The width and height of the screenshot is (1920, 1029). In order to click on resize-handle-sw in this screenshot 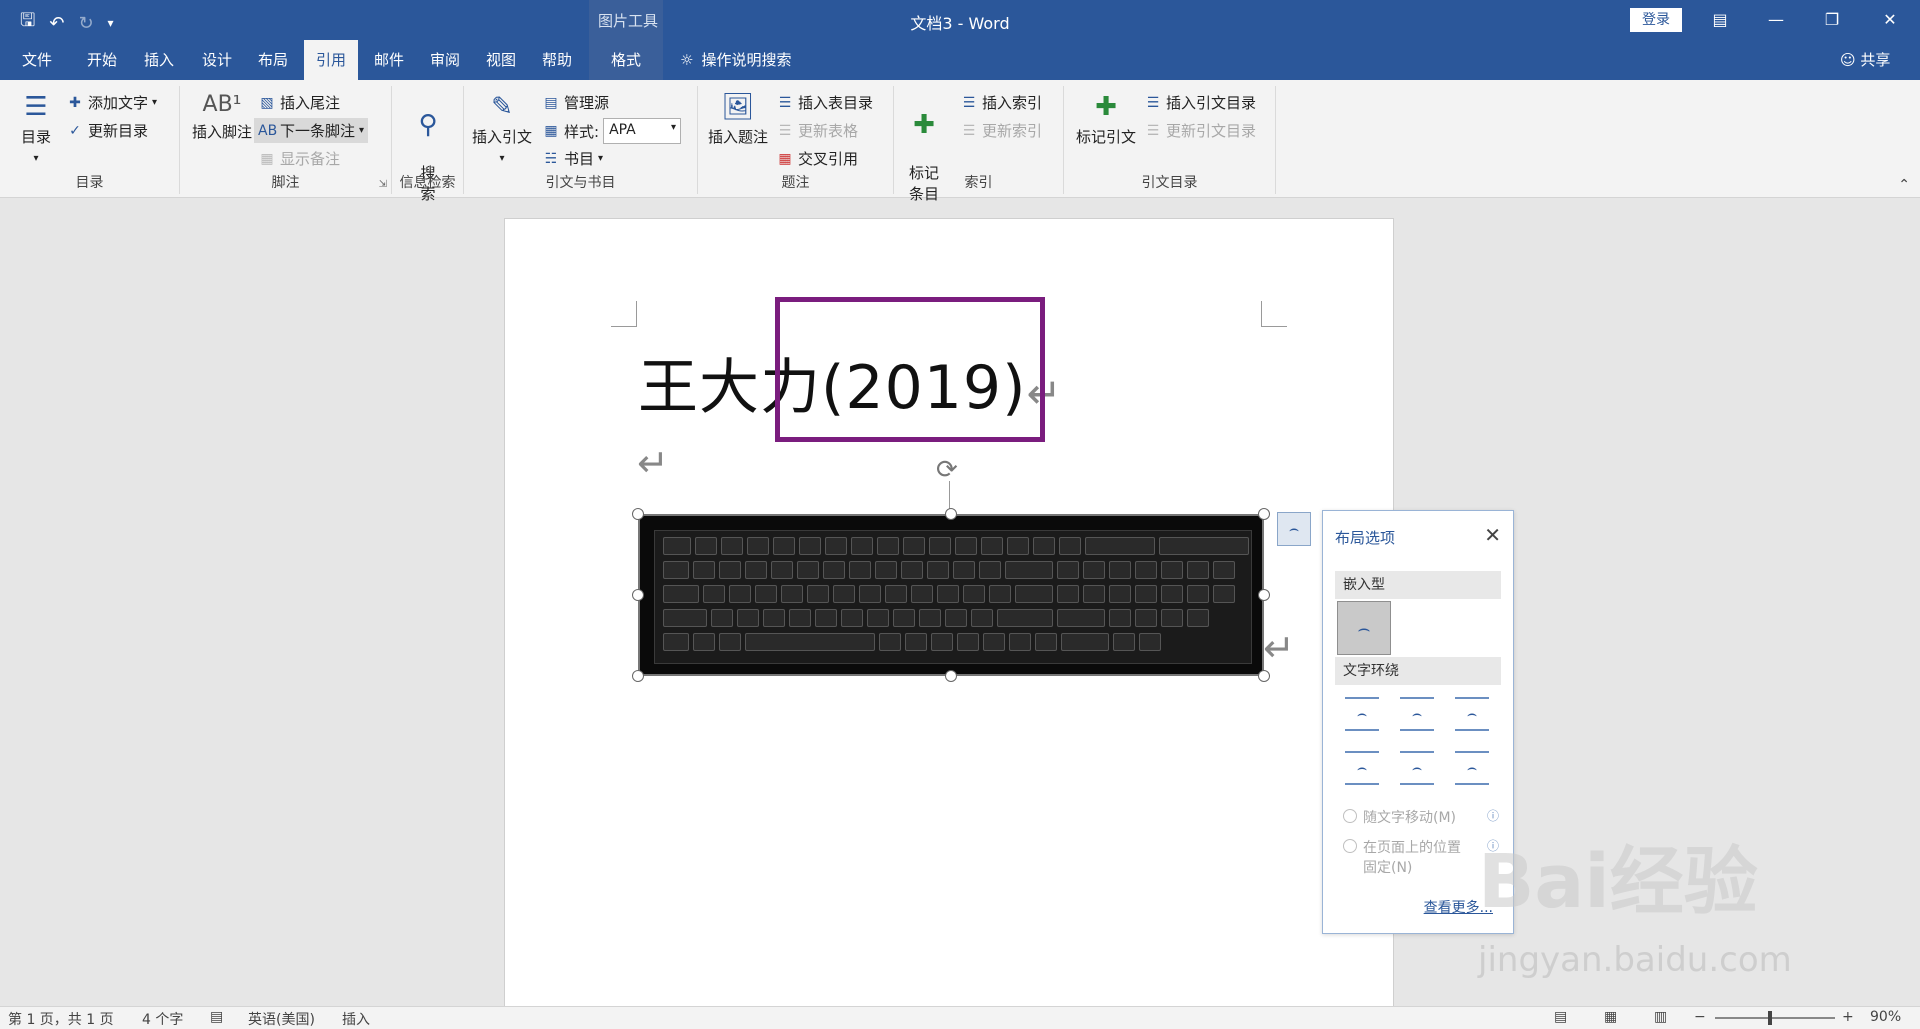, I will do `click(638, 676)`.